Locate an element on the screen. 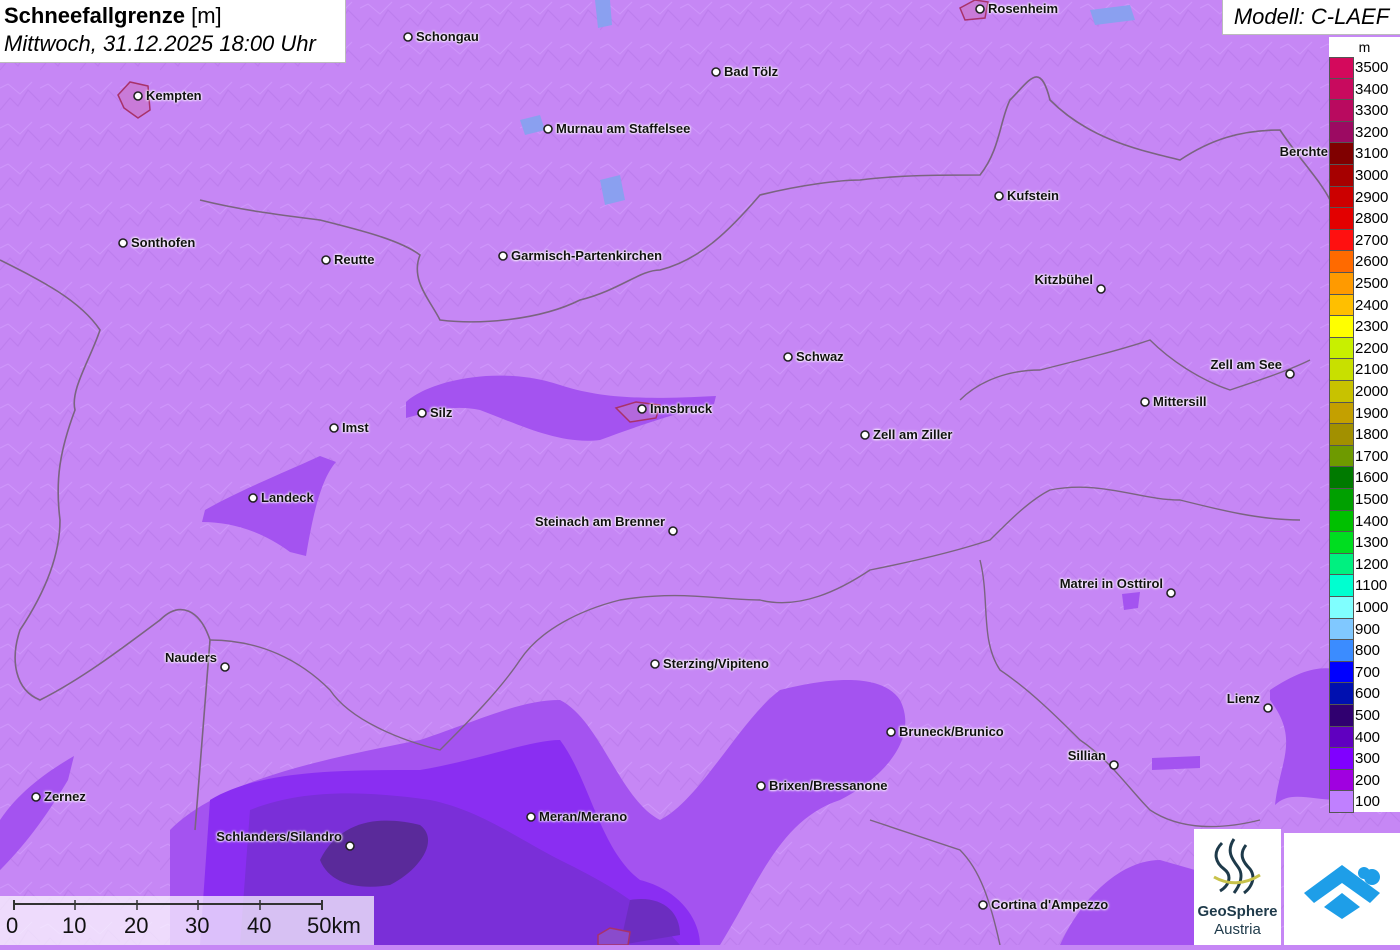 The image size is (1400, 950). city-marker-imst is located at coordinates (334, 428).